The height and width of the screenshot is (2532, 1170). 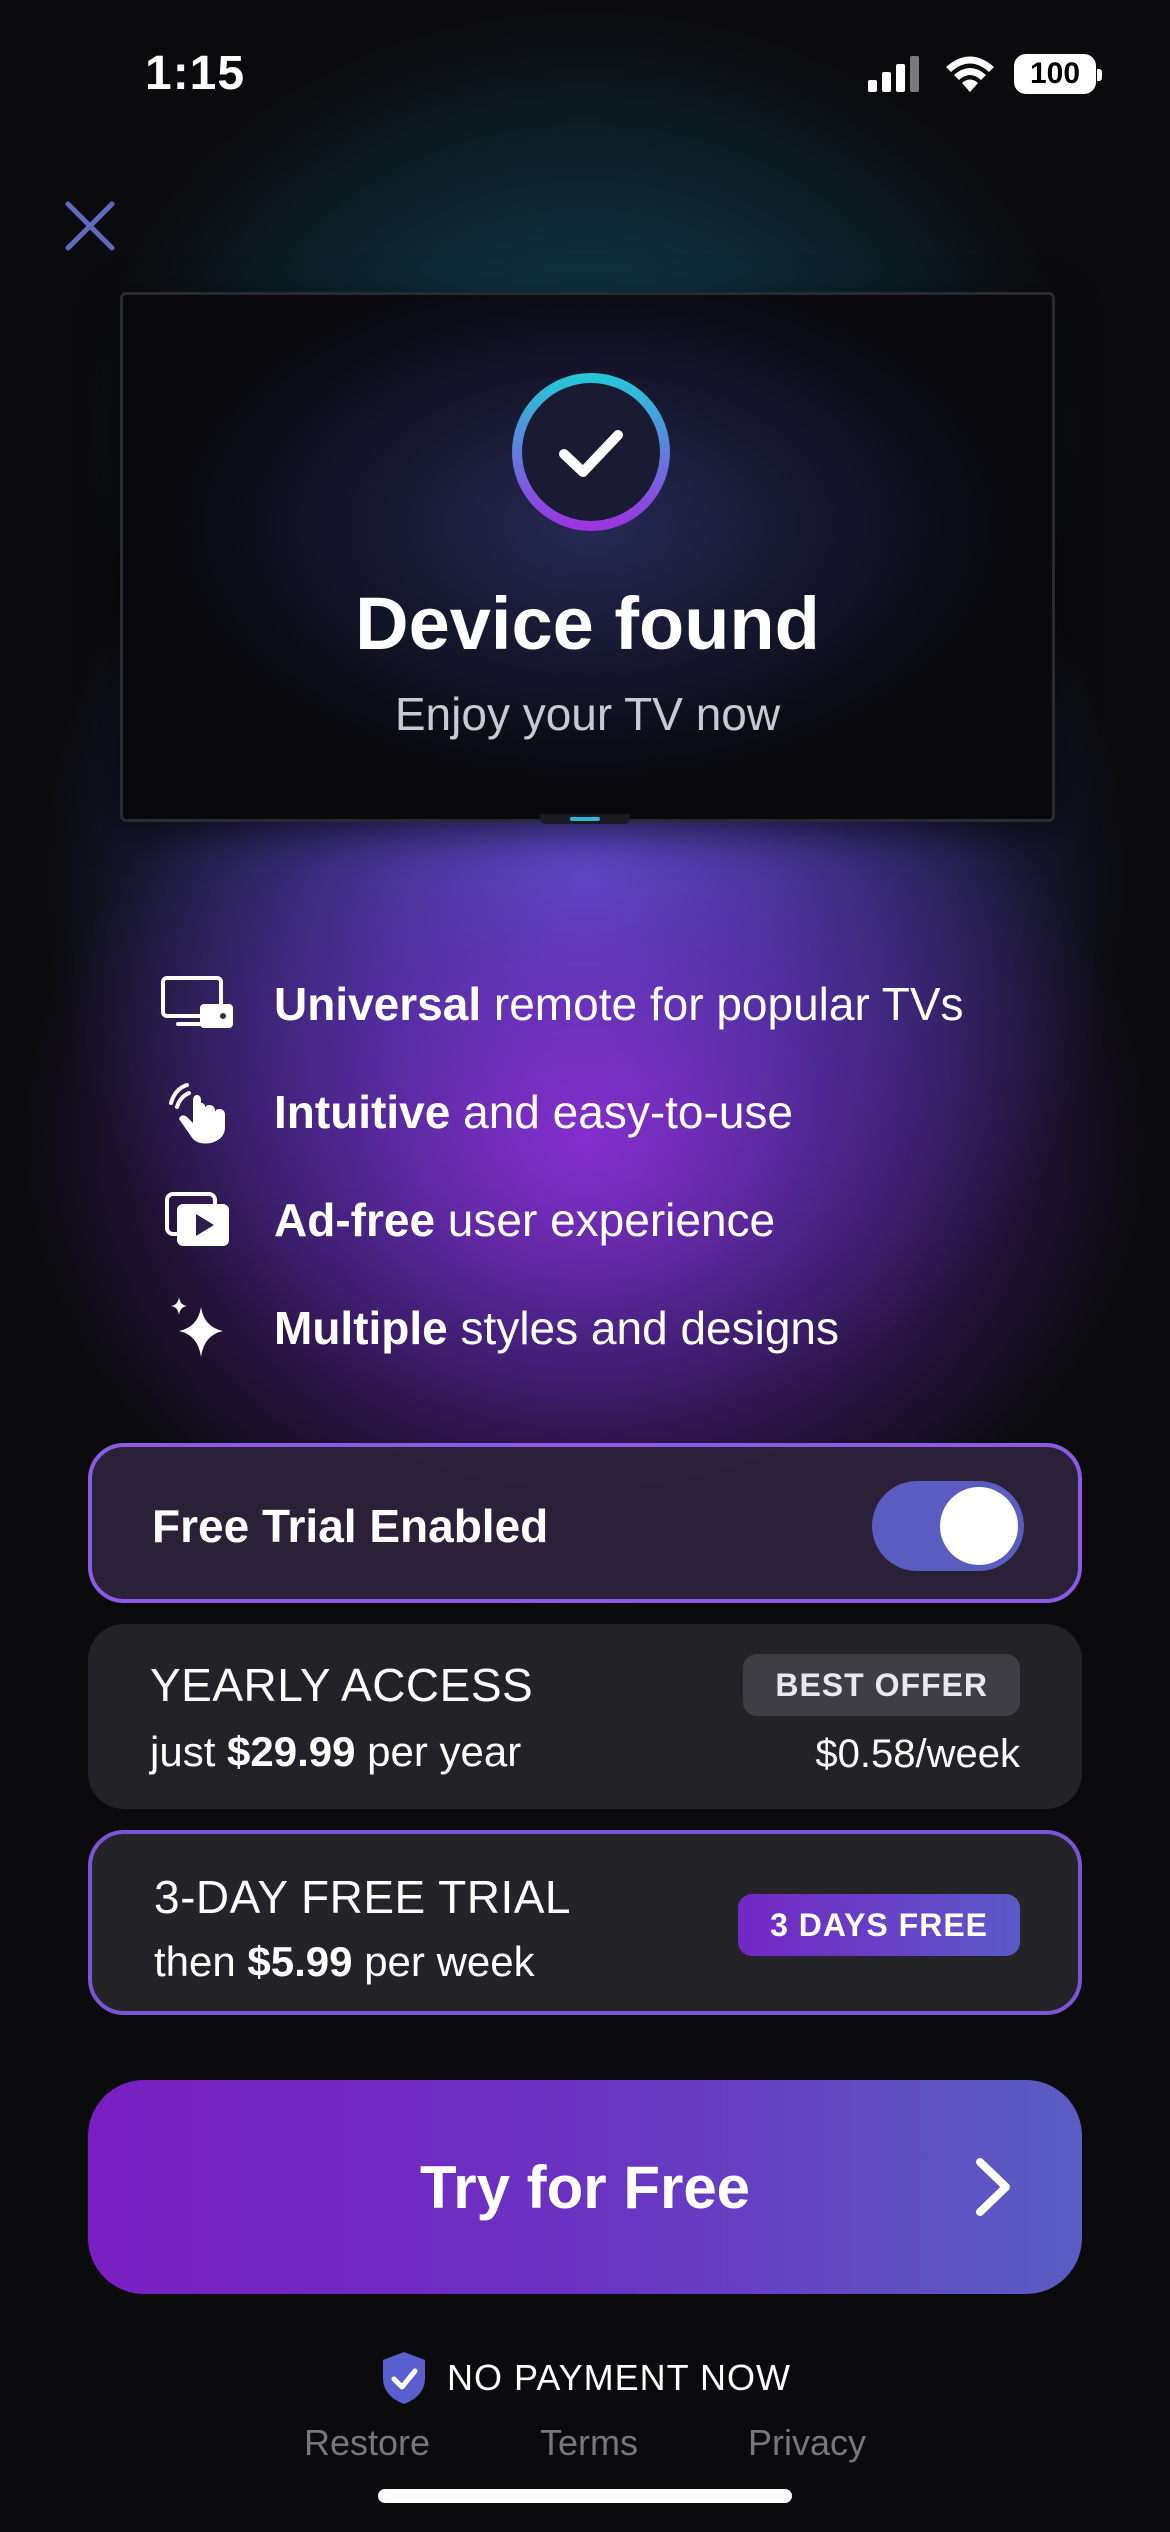 What do you see at coordinates (605, 1220) in the screenshot?
I see `feature-rest: user experience` at bounding box center [605, 1220].